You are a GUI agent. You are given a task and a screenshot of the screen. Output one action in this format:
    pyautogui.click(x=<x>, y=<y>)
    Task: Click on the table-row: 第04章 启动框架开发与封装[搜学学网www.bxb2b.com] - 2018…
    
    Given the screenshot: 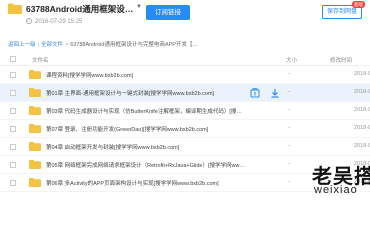 What is the action you would take?
    pyautogui.click(x=185, y=147)
    